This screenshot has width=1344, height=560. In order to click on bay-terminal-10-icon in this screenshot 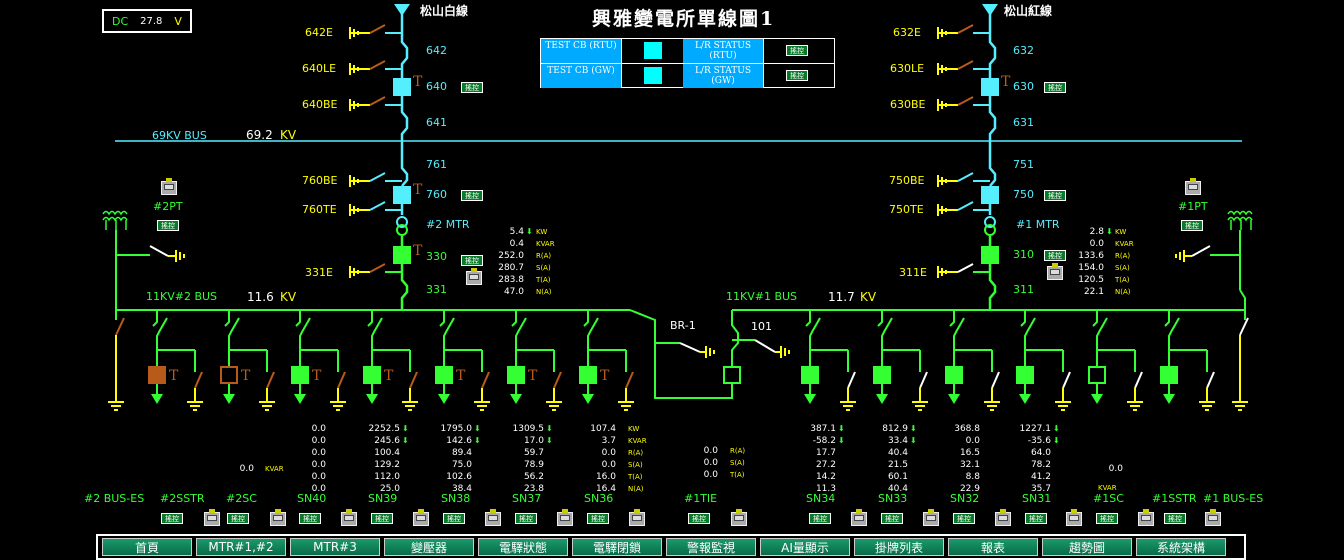, I will do `click(1003, 517)`.